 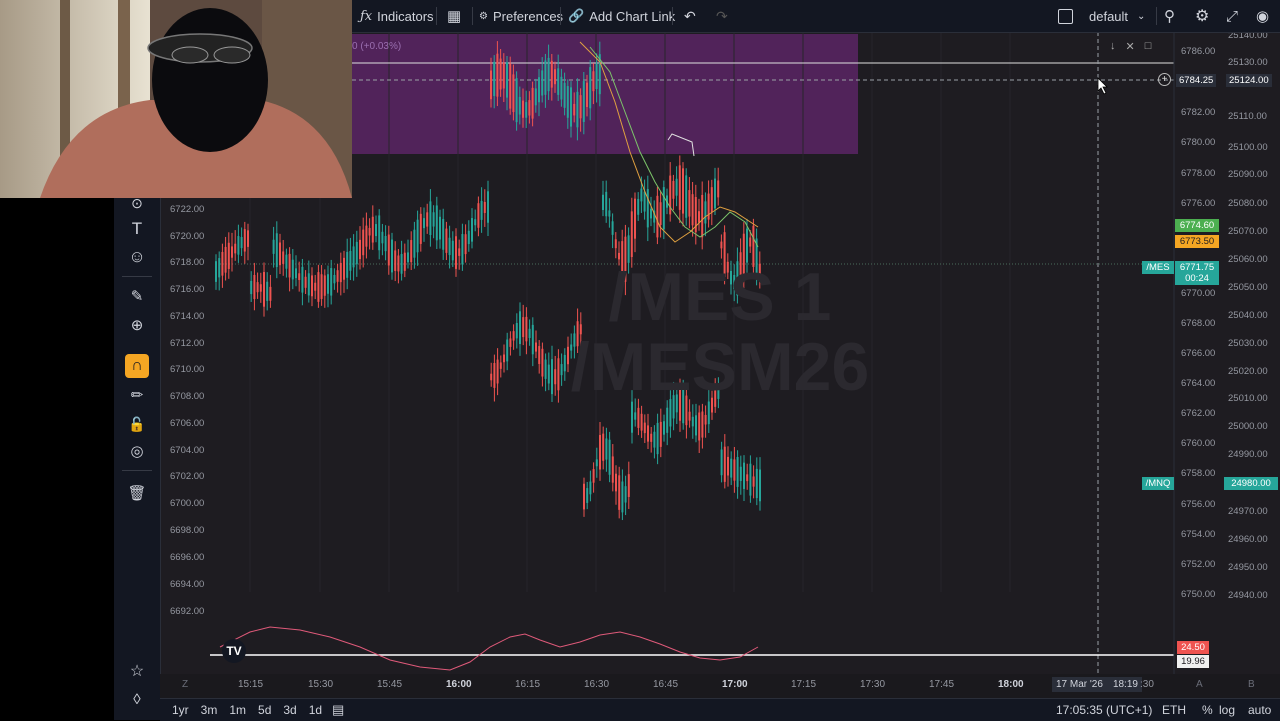 I want to click on axis-tick-label: 25090.00, so click(x=1248, y=174).